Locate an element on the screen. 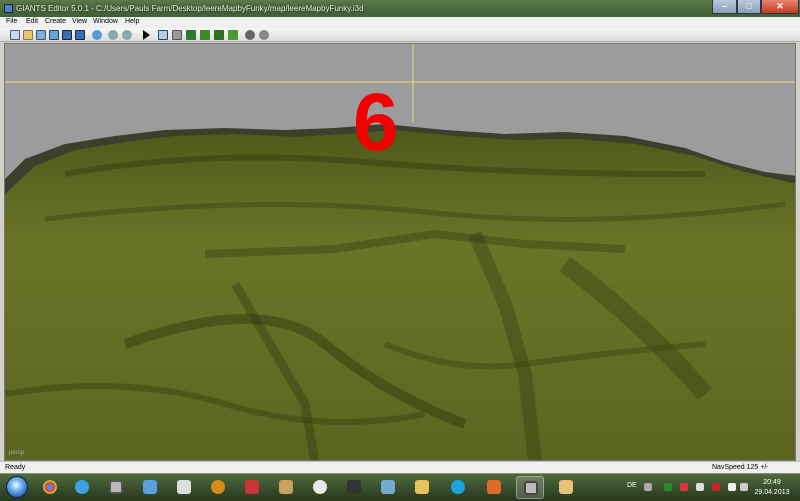 This screenshot has height=501, width=800. menu-edit: Edit is located at coordinates (32, 21).